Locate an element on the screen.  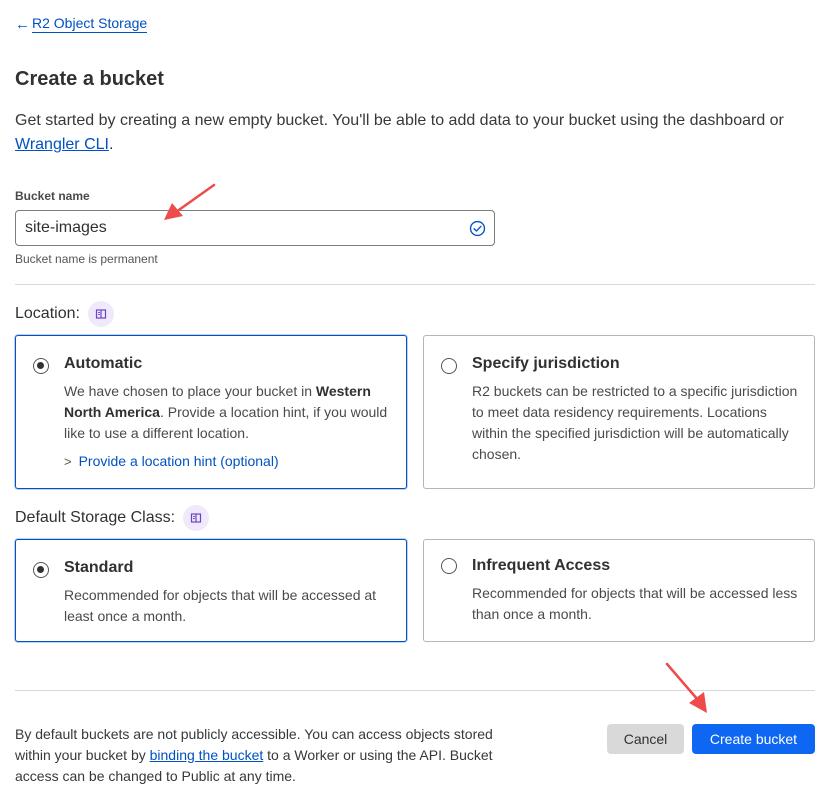
location-section-label: Location: is located at coordinates (64, 314).